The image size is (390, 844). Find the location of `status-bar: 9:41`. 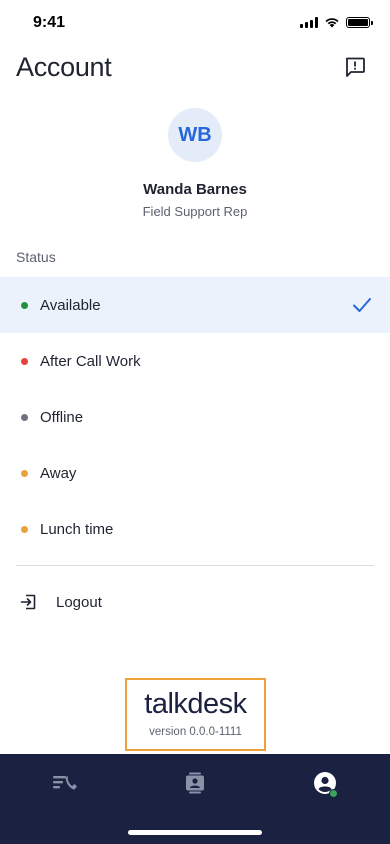

status-bar: 9:41 is located at coordinates (195, 23).